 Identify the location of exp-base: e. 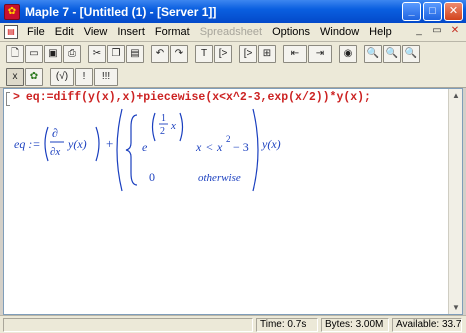
(145, 147).